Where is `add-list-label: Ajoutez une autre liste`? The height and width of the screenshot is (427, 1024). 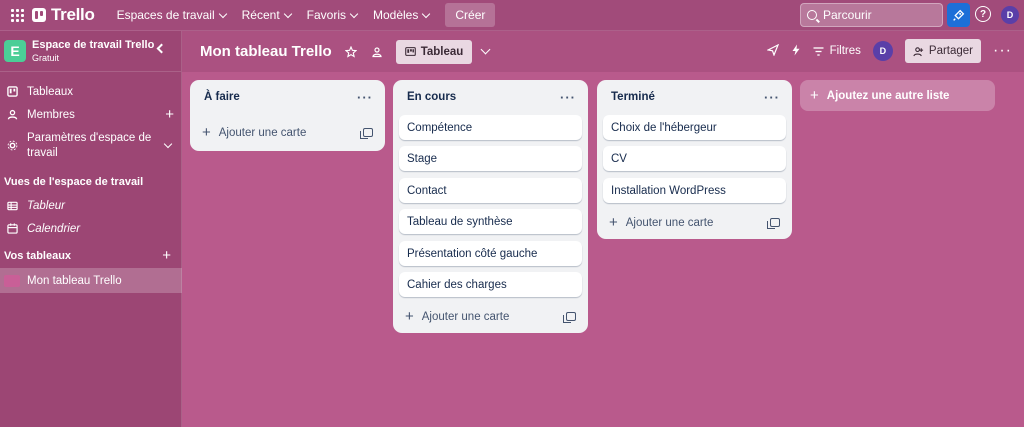 add-list-label: Ajoutez une autre liste is located at coordinates (888, 95).